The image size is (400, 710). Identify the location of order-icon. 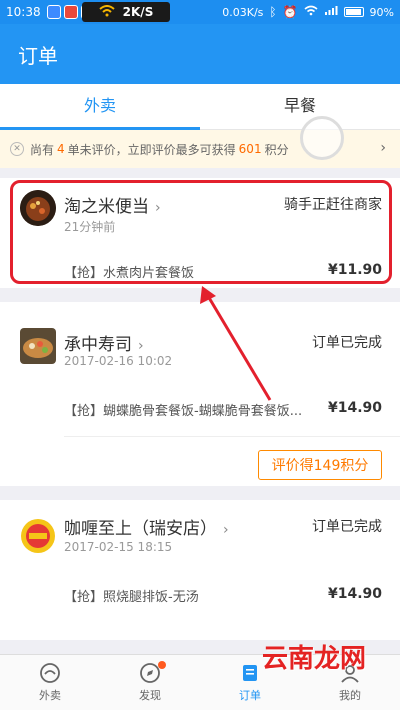
(250, 673).